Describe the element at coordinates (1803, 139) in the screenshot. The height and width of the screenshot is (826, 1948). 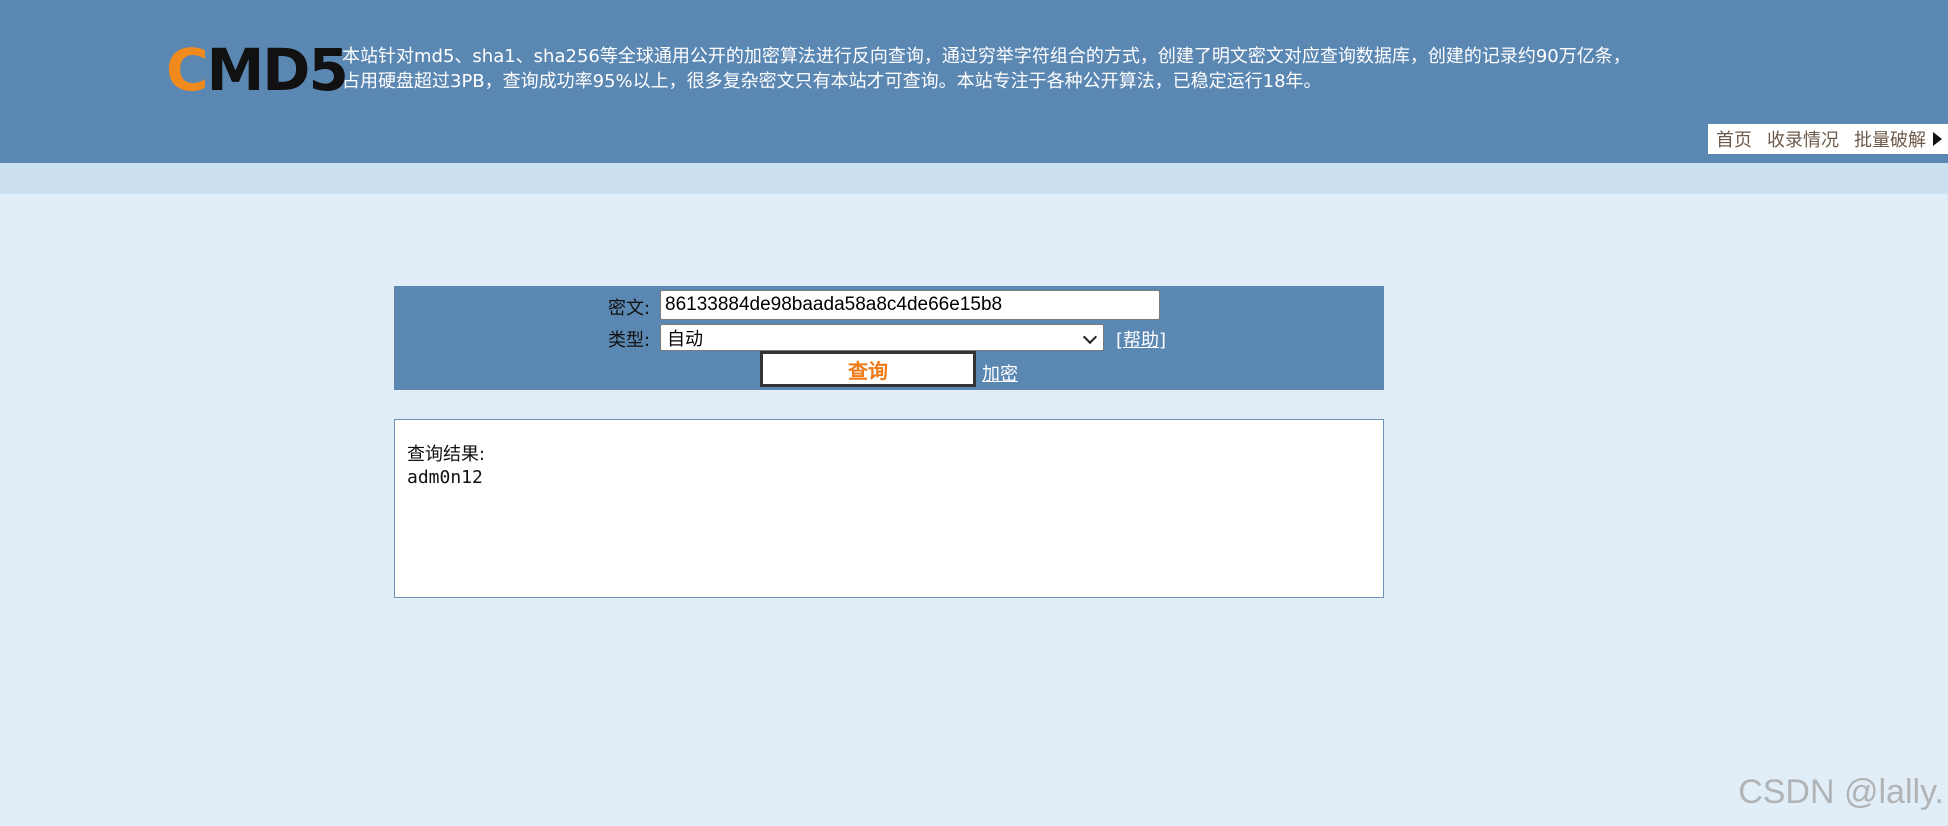
I see `nav-stats-link: 收录情况` at that location.